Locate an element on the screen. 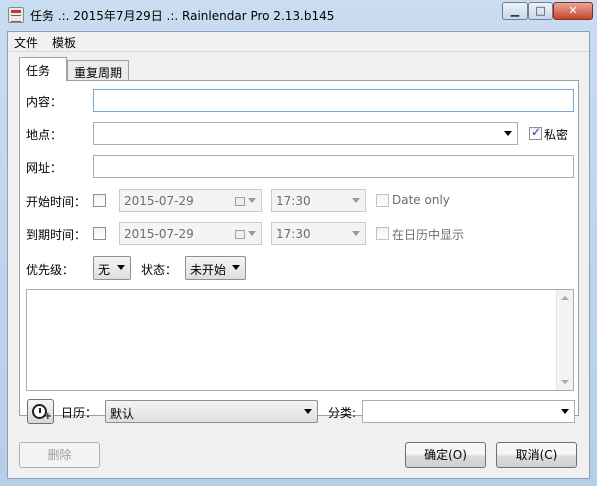 This screenshot has width=597, height=486. content-input is located at coordinates (333, 100).